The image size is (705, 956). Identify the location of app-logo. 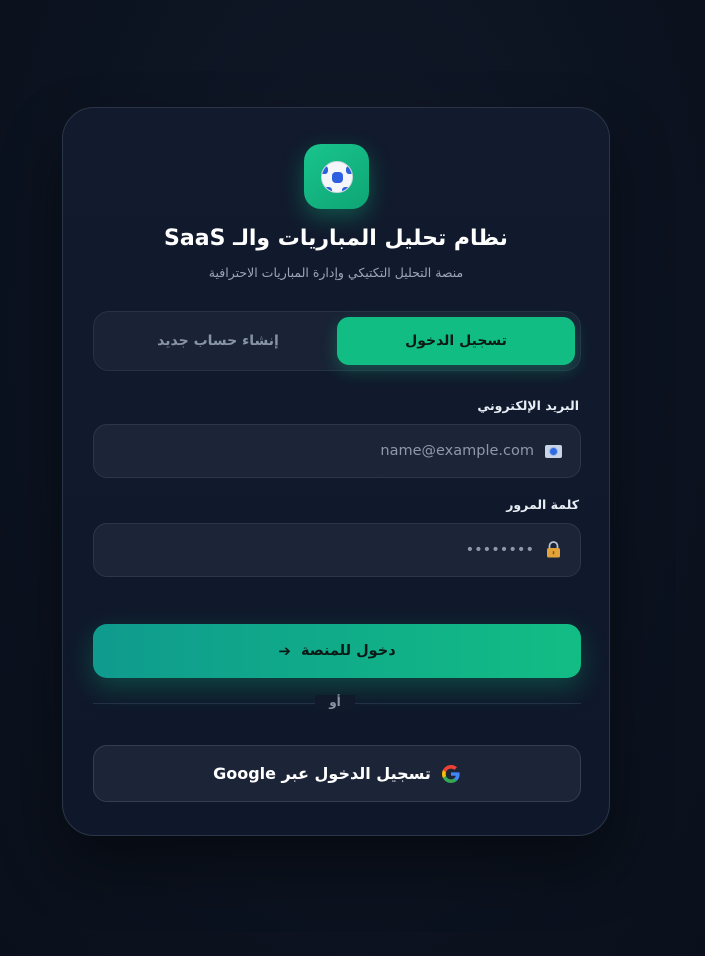
(336, 176).